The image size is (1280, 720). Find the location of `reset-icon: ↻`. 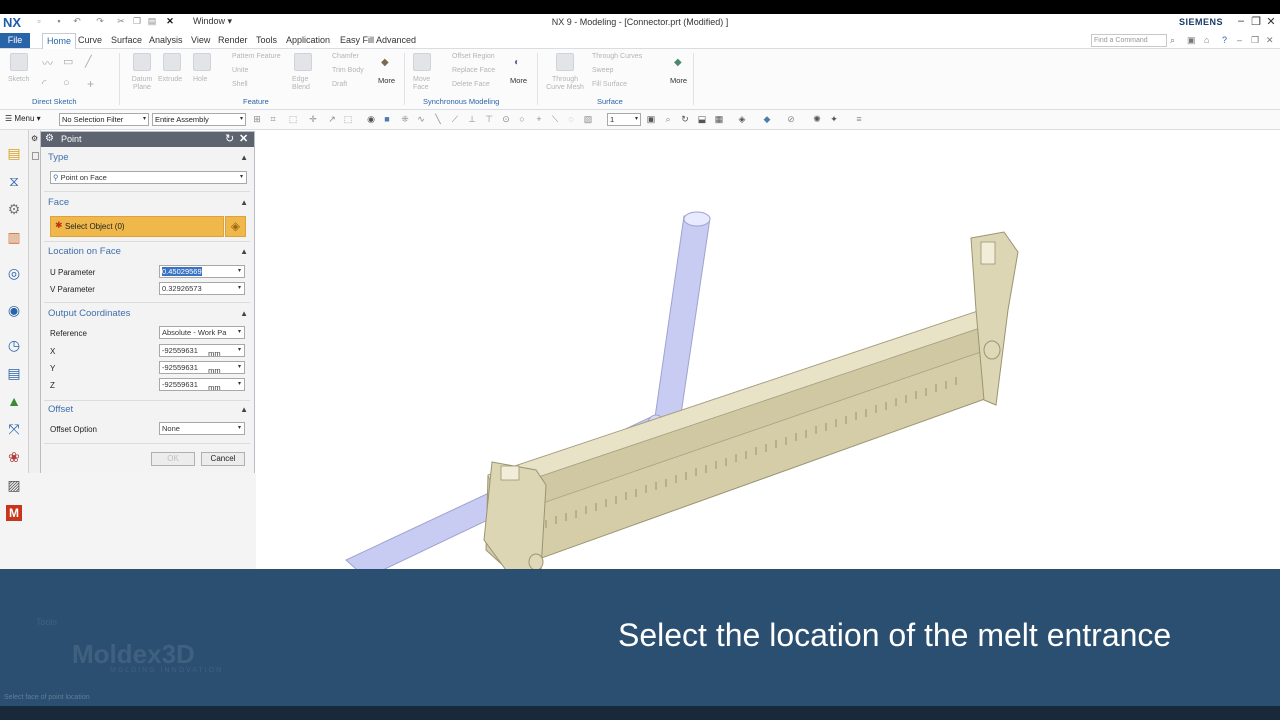

reset-icon: ↻ is located at coordinates (229, 138).